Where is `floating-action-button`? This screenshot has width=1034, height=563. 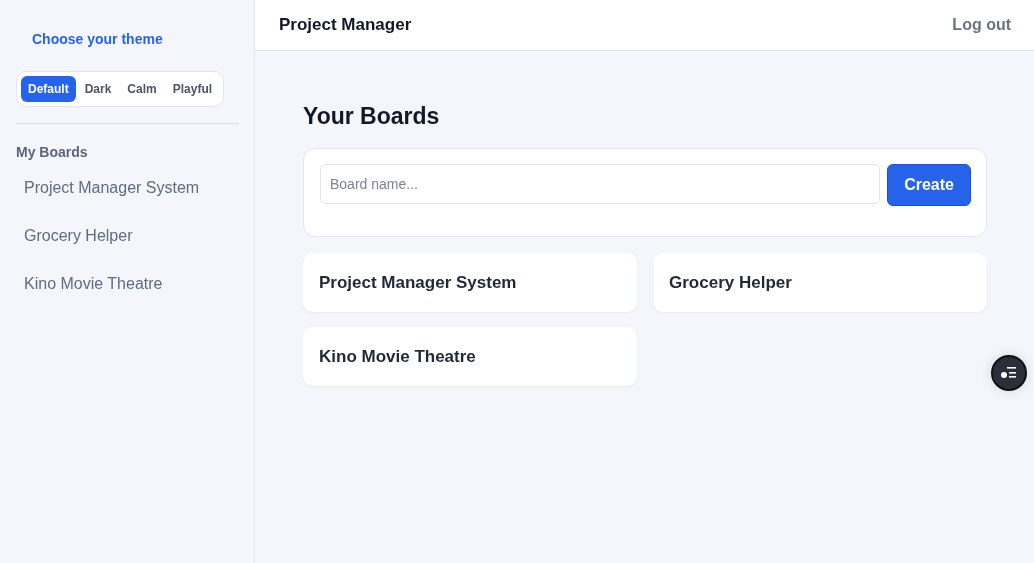 floating-action-button is located at coordinates (1009, 373).